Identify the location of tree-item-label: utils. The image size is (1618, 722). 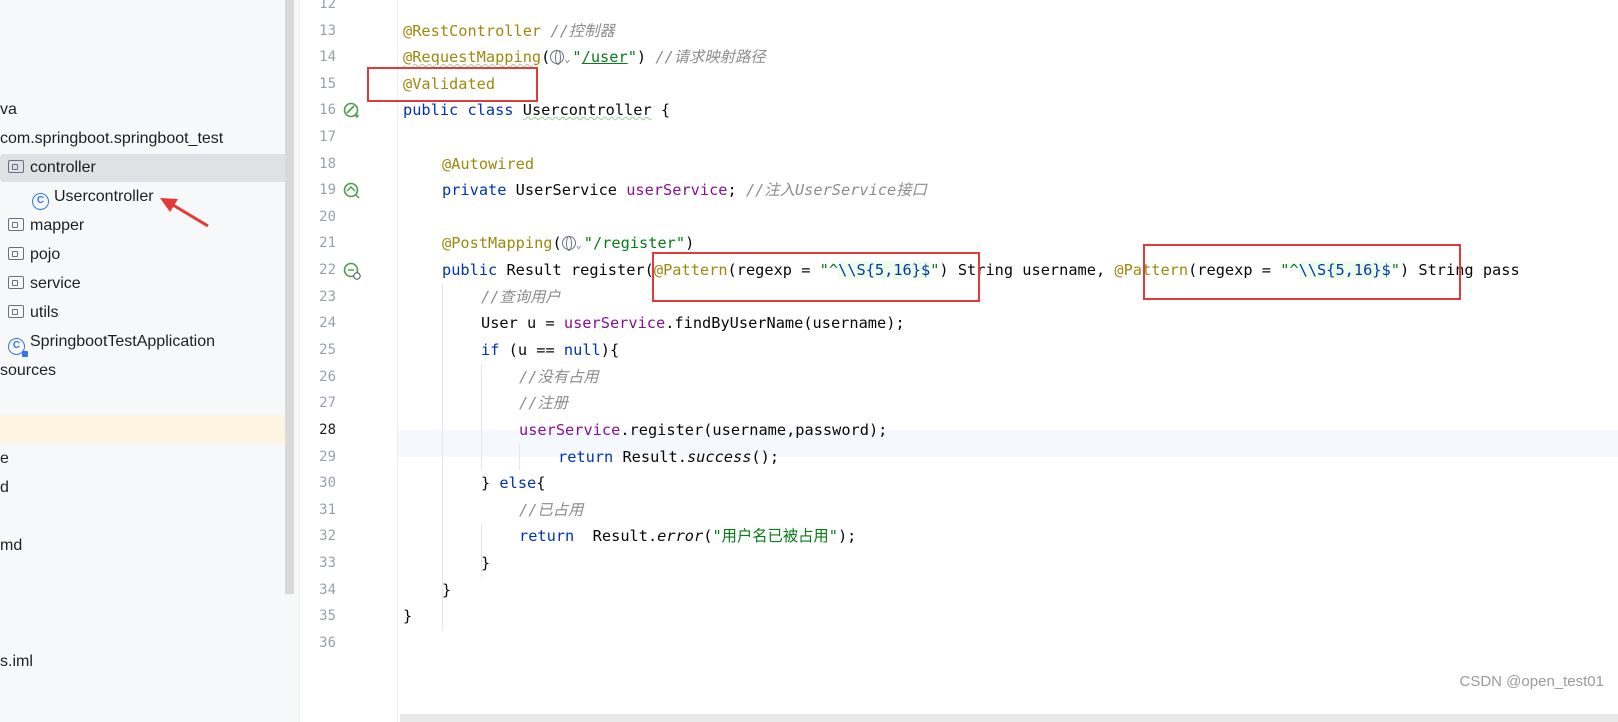
(44, 312).